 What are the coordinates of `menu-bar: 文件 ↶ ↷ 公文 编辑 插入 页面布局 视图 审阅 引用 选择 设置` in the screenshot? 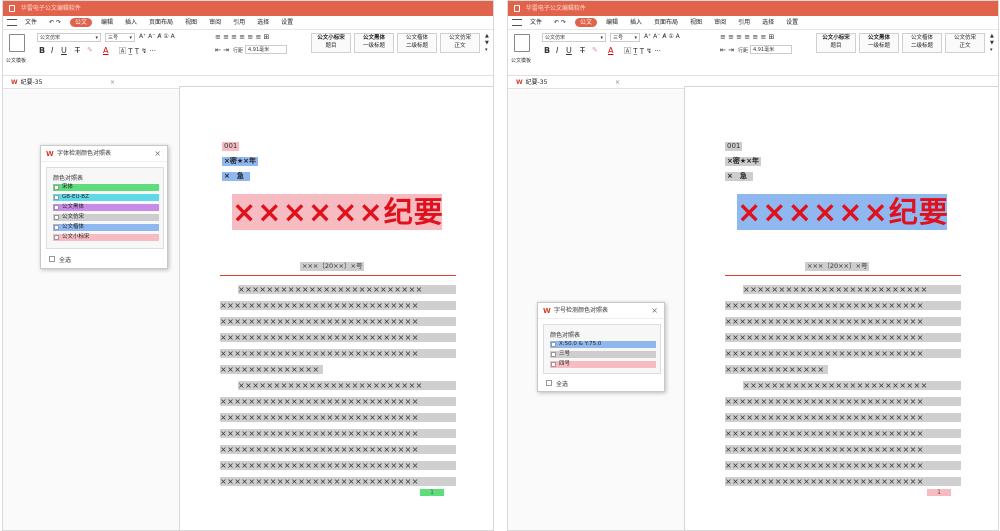 It's located at (248, 23).